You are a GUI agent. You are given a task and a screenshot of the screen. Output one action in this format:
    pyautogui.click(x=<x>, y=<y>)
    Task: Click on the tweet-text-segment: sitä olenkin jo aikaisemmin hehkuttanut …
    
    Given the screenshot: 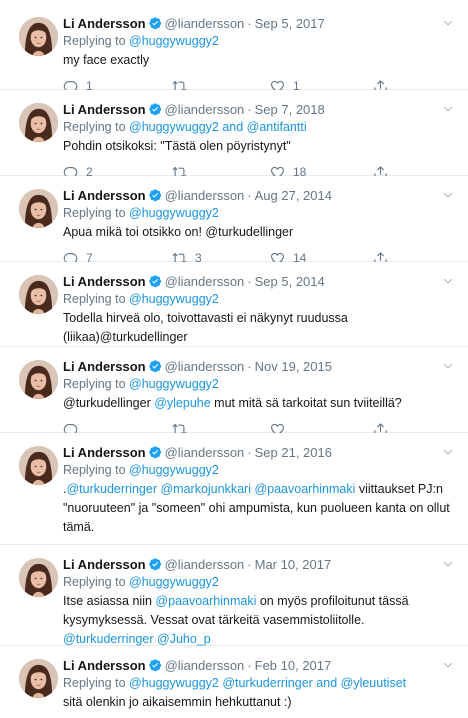 What is the action you would take?
    pyautogui.click(x=177, y=702)
    